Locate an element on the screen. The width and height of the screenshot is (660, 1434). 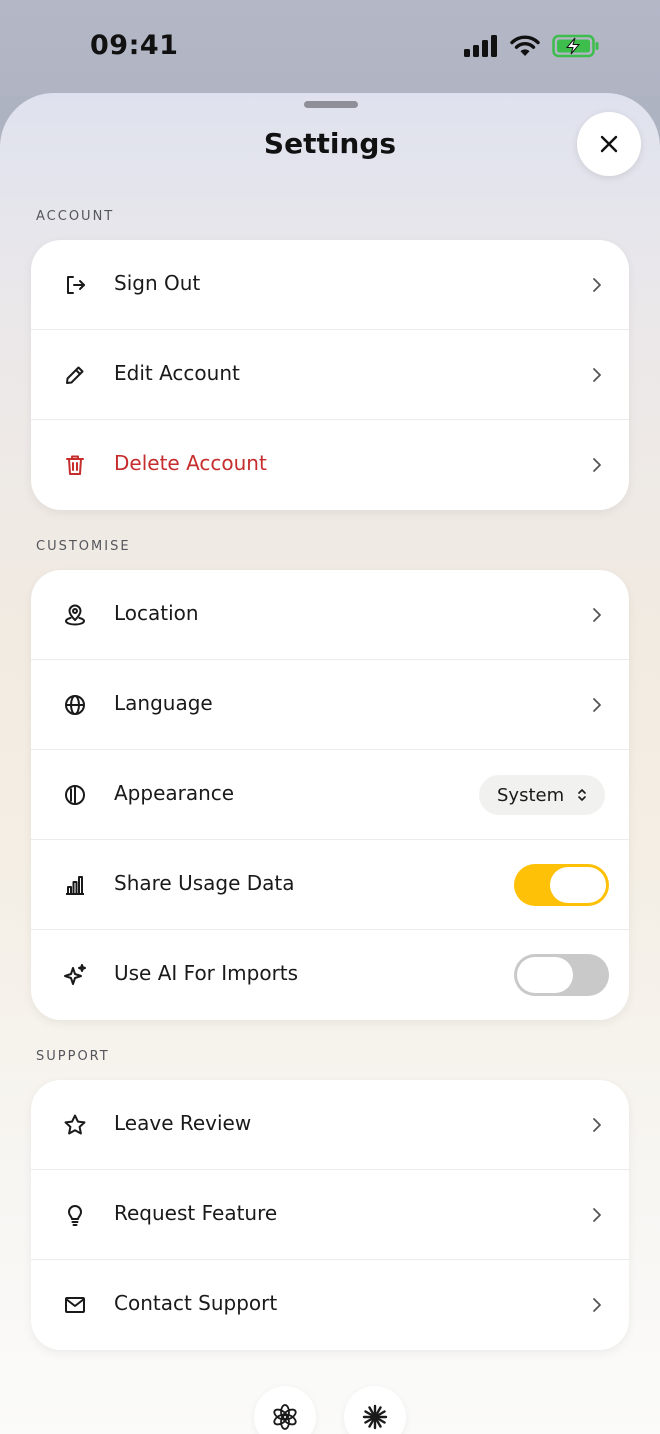
request-feature-label: Request Feature is located at coordinates (196, 1213).